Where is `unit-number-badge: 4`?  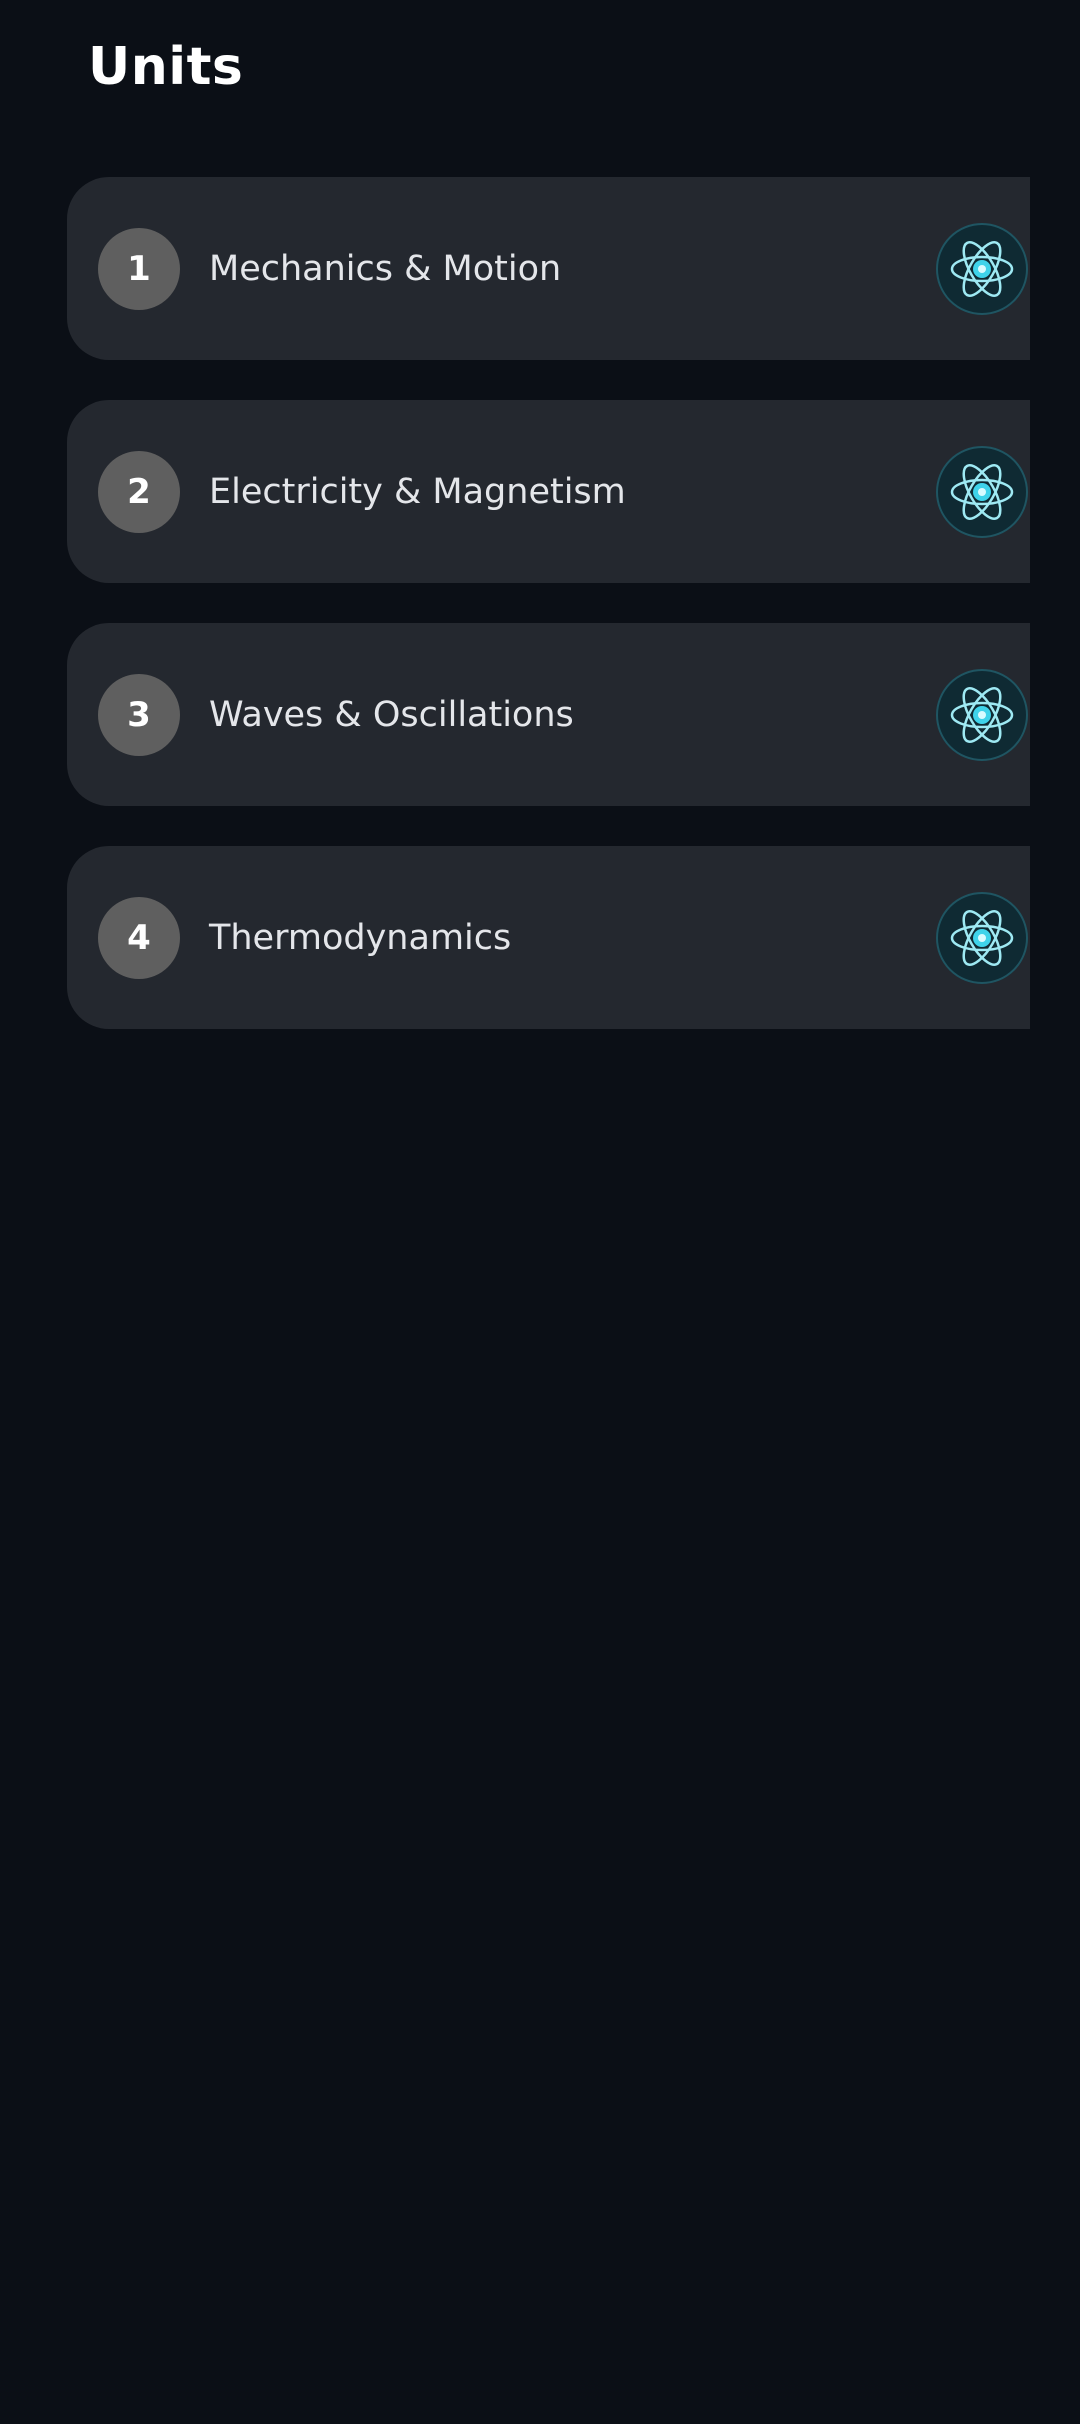
unit-number-badge: 4 is located at coordinates (139, 937).